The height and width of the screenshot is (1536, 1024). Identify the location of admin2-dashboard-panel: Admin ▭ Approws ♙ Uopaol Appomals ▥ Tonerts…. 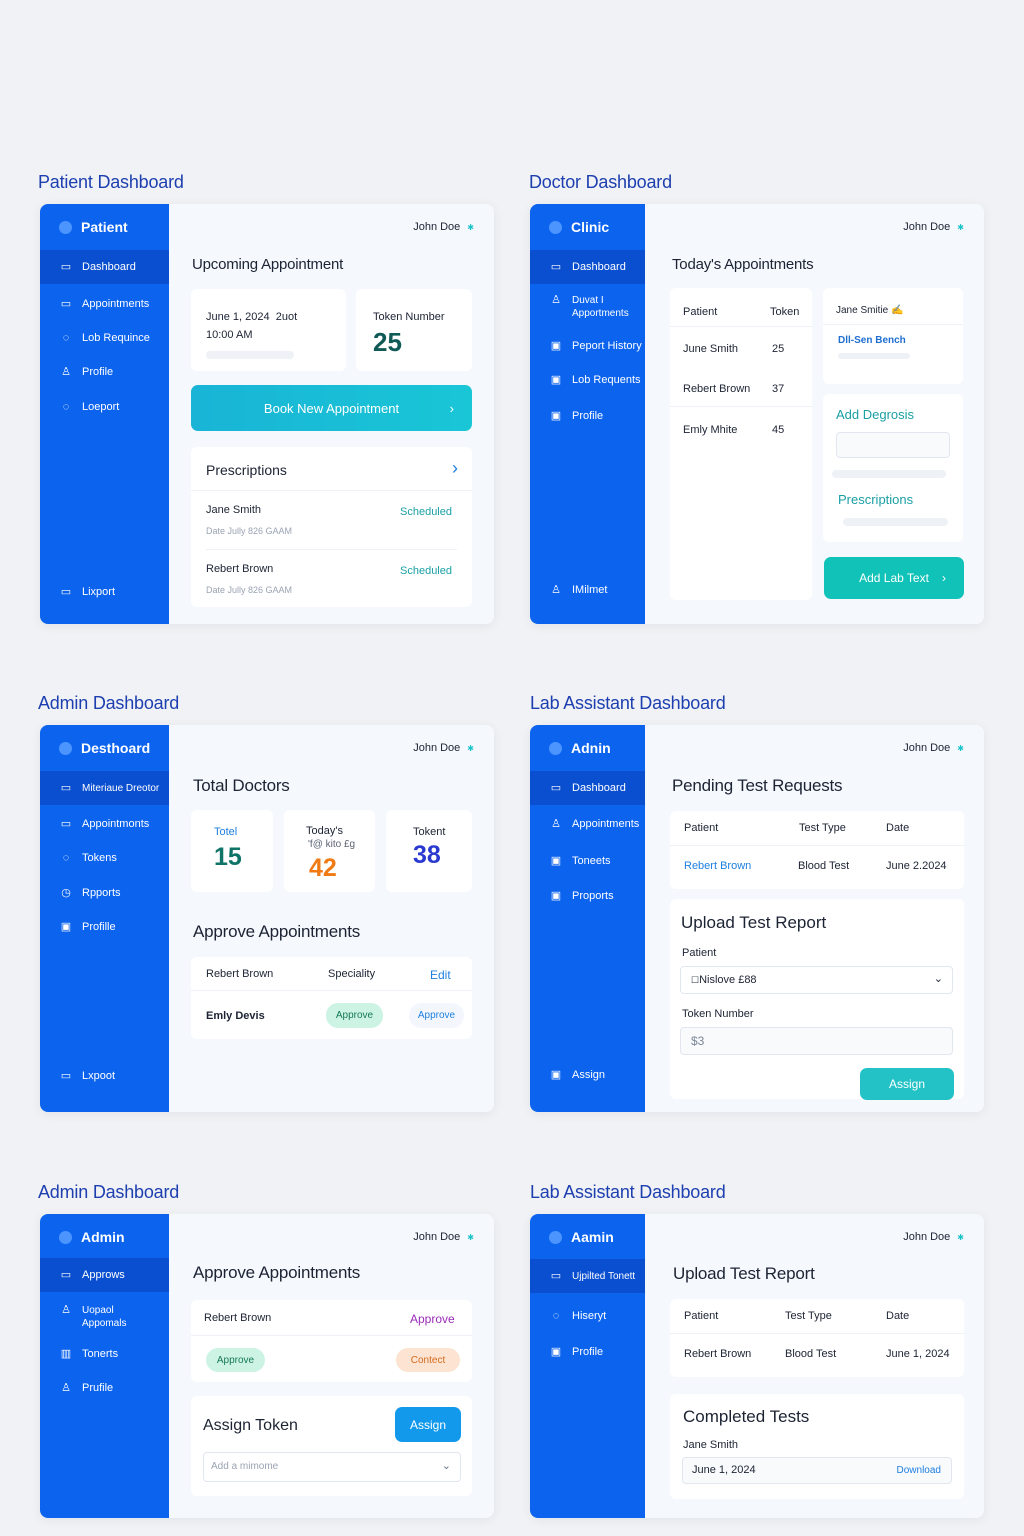
(267, 1366).